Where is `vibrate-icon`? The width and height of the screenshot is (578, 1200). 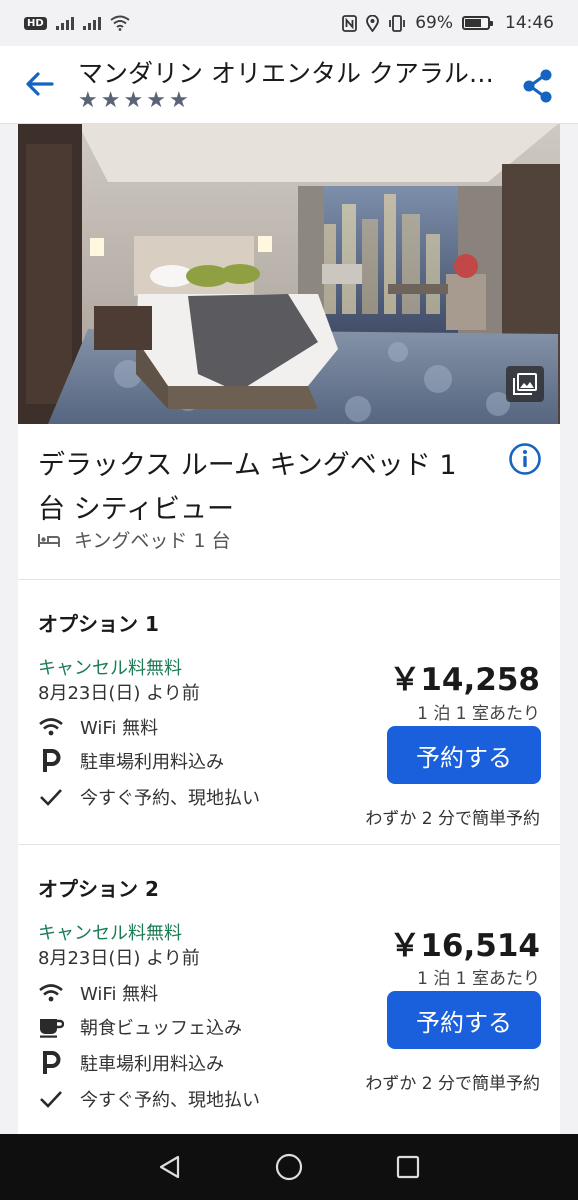
vibrate-icon is located at coordinates (397, 23).